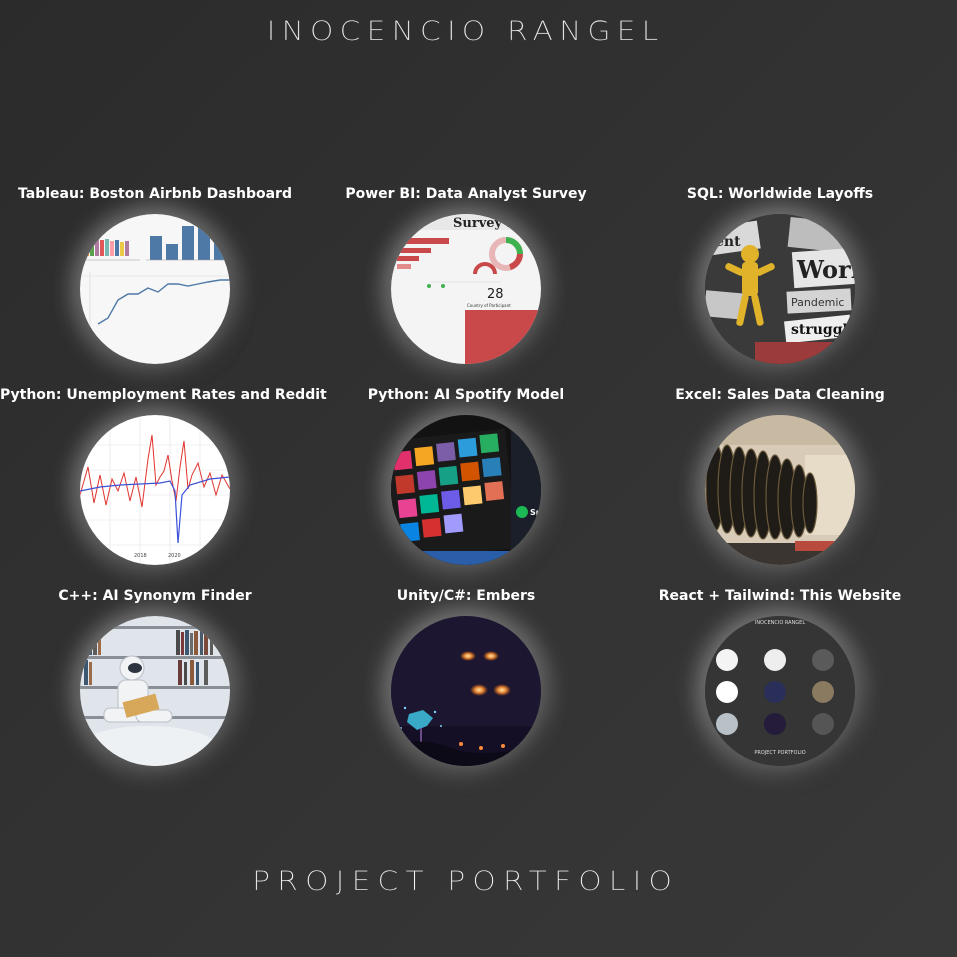 The width and height of the screenshot is (957, 957). What do you see at coordinates (155, 596) in the screenshot?
I see `project-title: C++: AI Synonym Finder` at bounding box center [155, 596].